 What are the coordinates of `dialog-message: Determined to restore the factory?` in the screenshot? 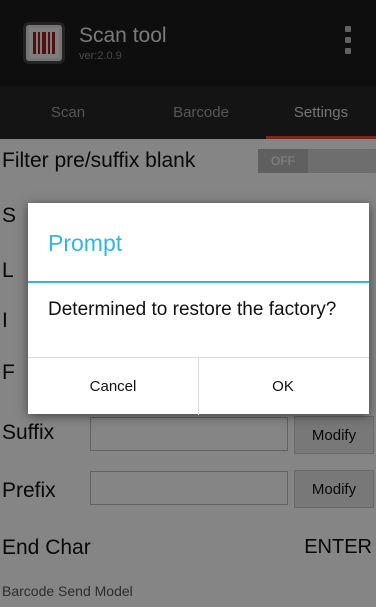 It's located at (192, 309).